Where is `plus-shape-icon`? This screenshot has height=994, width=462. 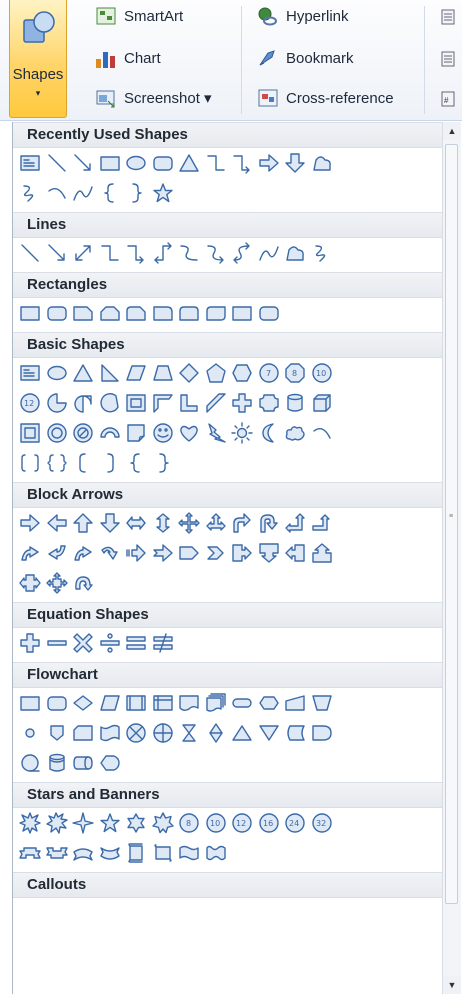
plus-shape-icon is located at coordinates (30, 643).